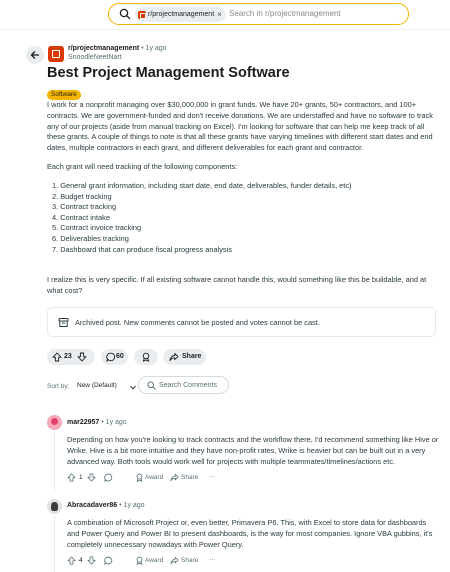 This screenshot has height=572, width=450. What do you see at coordinates (56, 54) in the screenshot?
I see `subreddit-avatar` at bounding box center [56, 54].